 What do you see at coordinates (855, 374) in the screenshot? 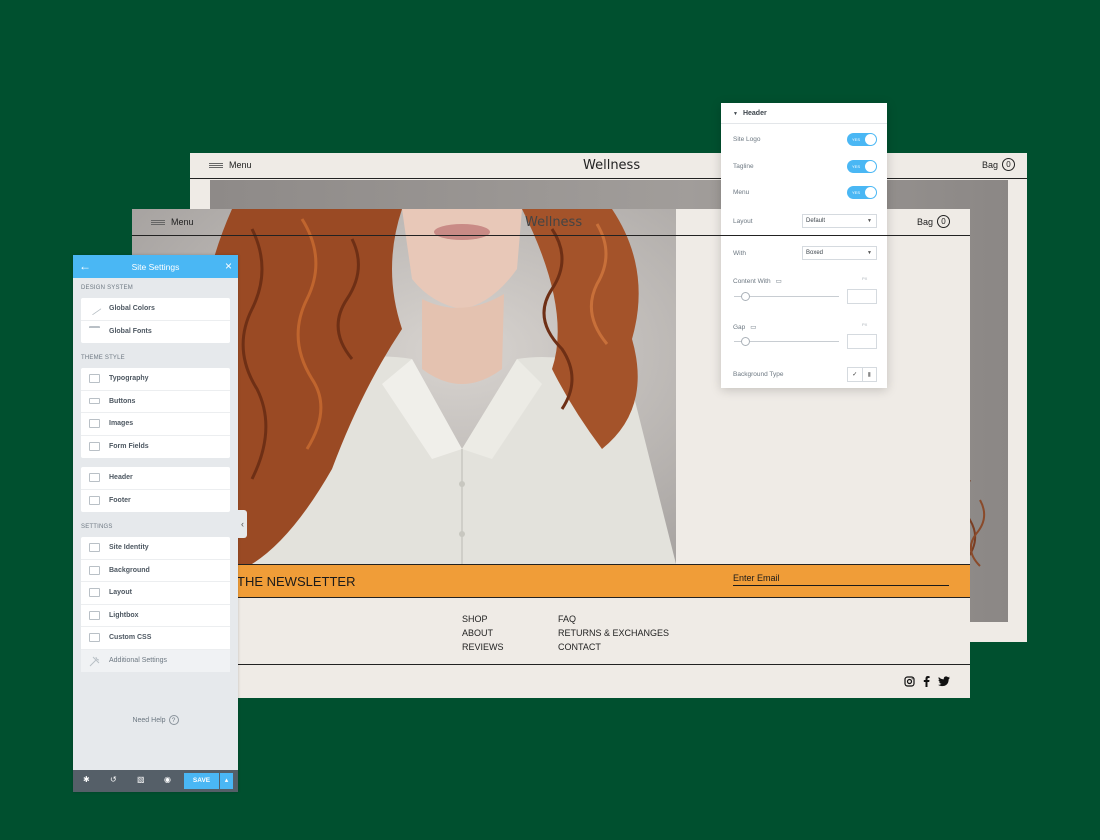
I see `brush-icon: ✓` at bounding box center [855, 374].